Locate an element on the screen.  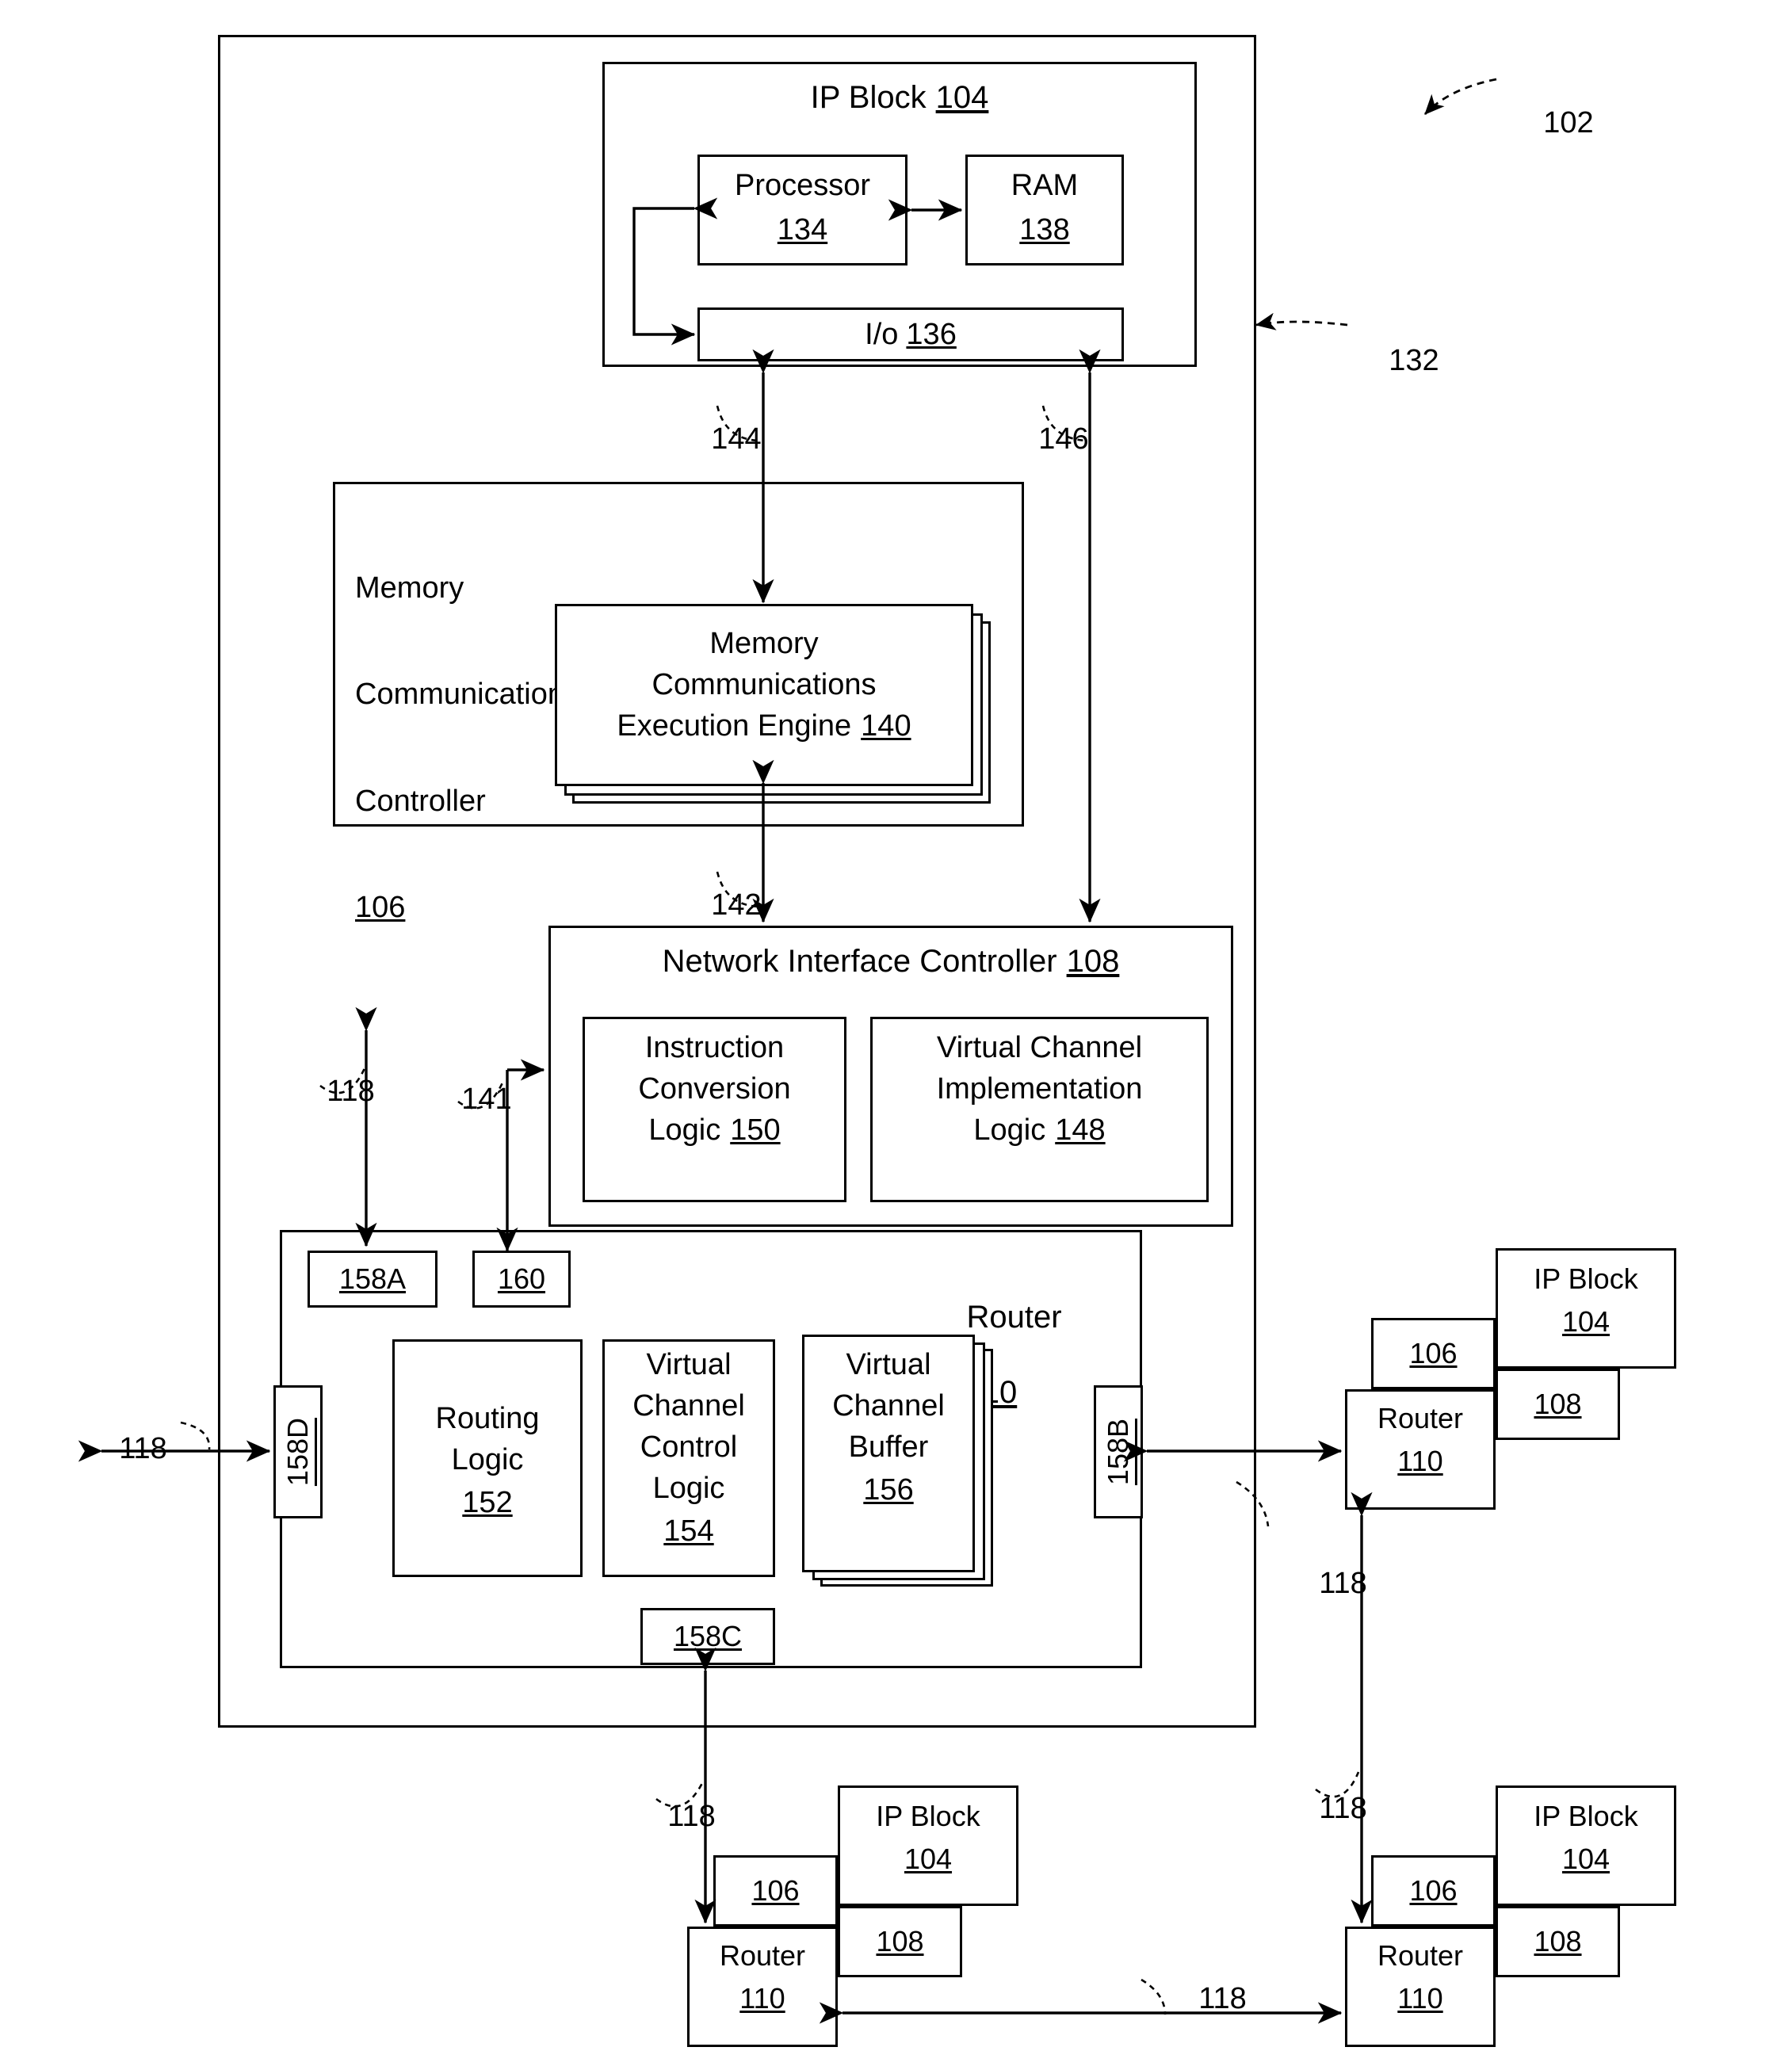
io-label: I/o 136 is located at coordinates (910, 334).